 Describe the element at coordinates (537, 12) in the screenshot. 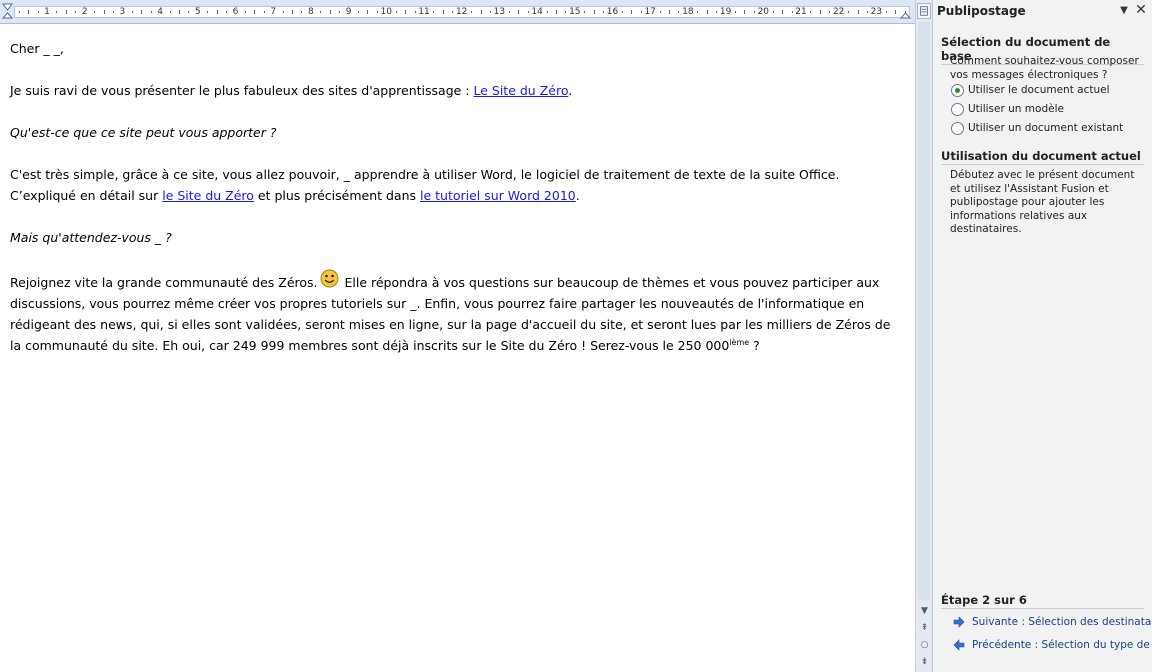

I see `ruler-number: 14` at that location.